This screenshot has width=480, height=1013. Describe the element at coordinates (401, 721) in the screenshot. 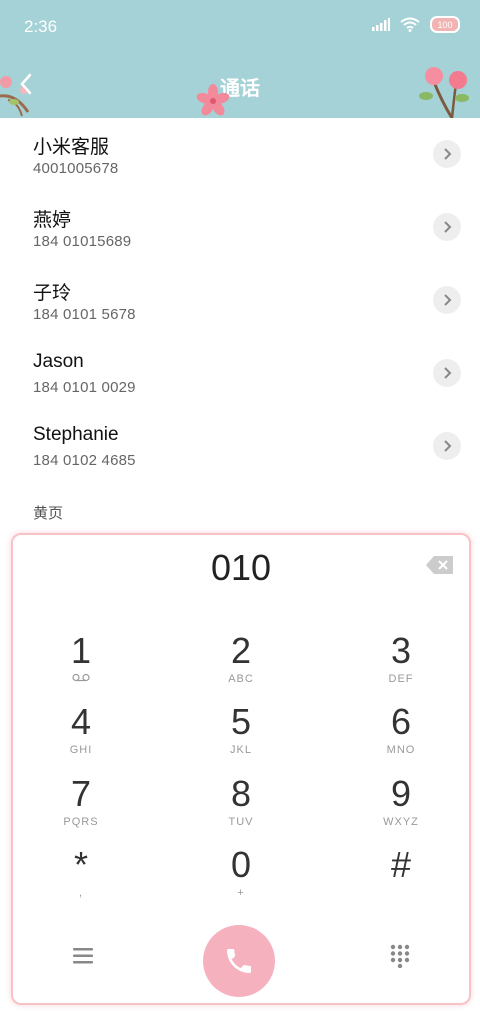

I see `key-digit: 6` at that location.